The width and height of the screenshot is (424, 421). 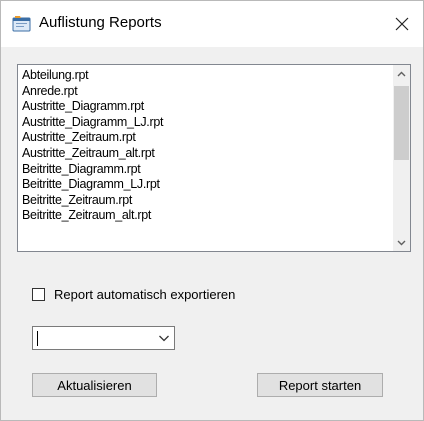 I want to click on scroll-down-button, so click(x=401, y=242).